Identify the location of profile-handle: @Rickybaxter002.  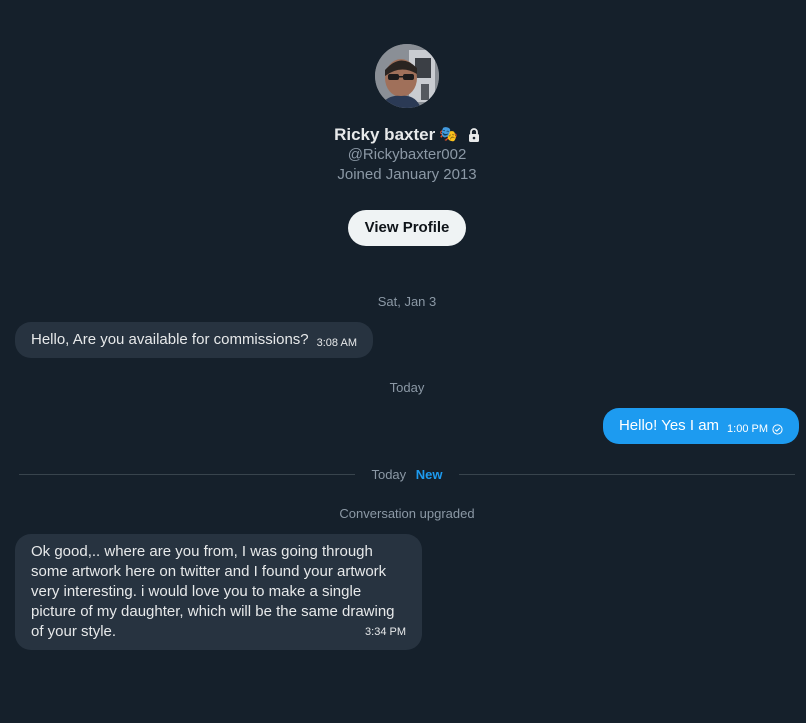
(407, 154).